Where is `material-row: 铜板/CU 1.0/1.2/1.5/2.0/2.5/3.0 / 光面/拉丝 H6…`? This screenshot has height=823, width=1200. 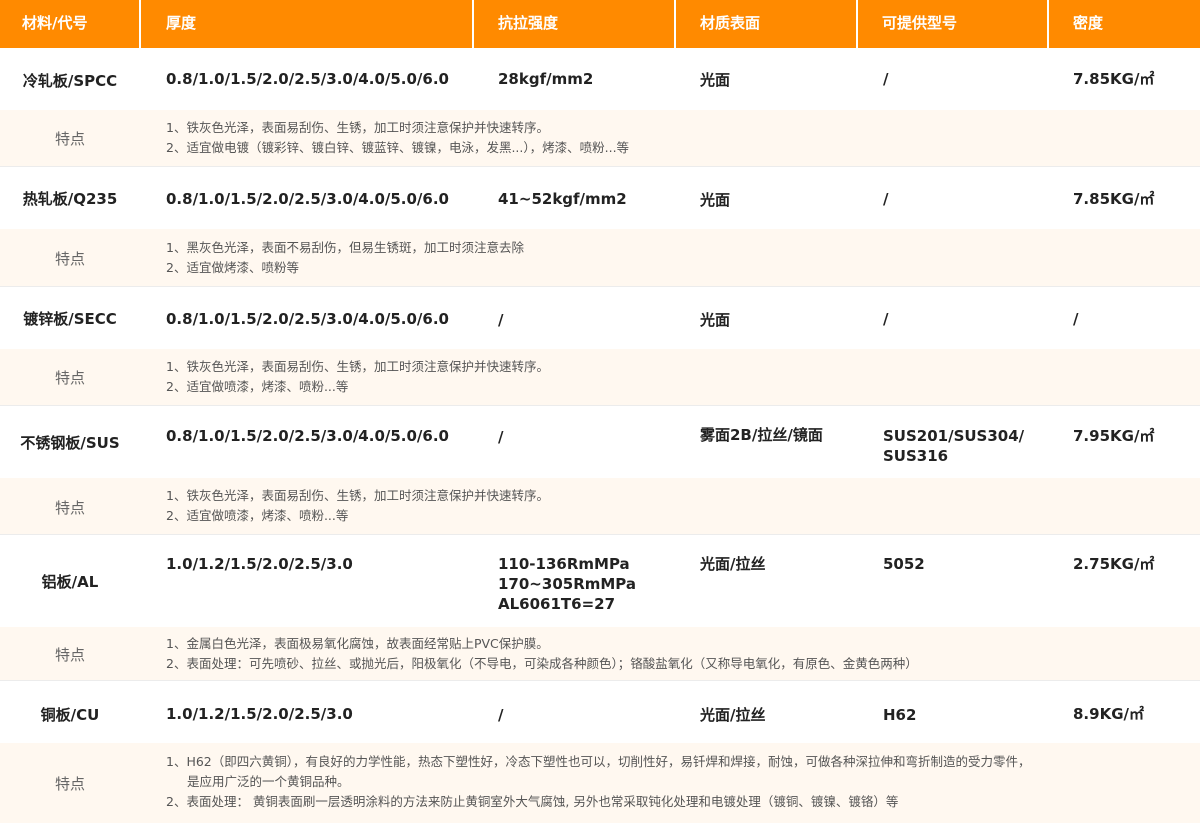 material-row: 铜板/CU 1.0/1.2/1.5/2.0/2.5/3.0 / 光面/拉丝 H6… is located at coordinates (600, 712).